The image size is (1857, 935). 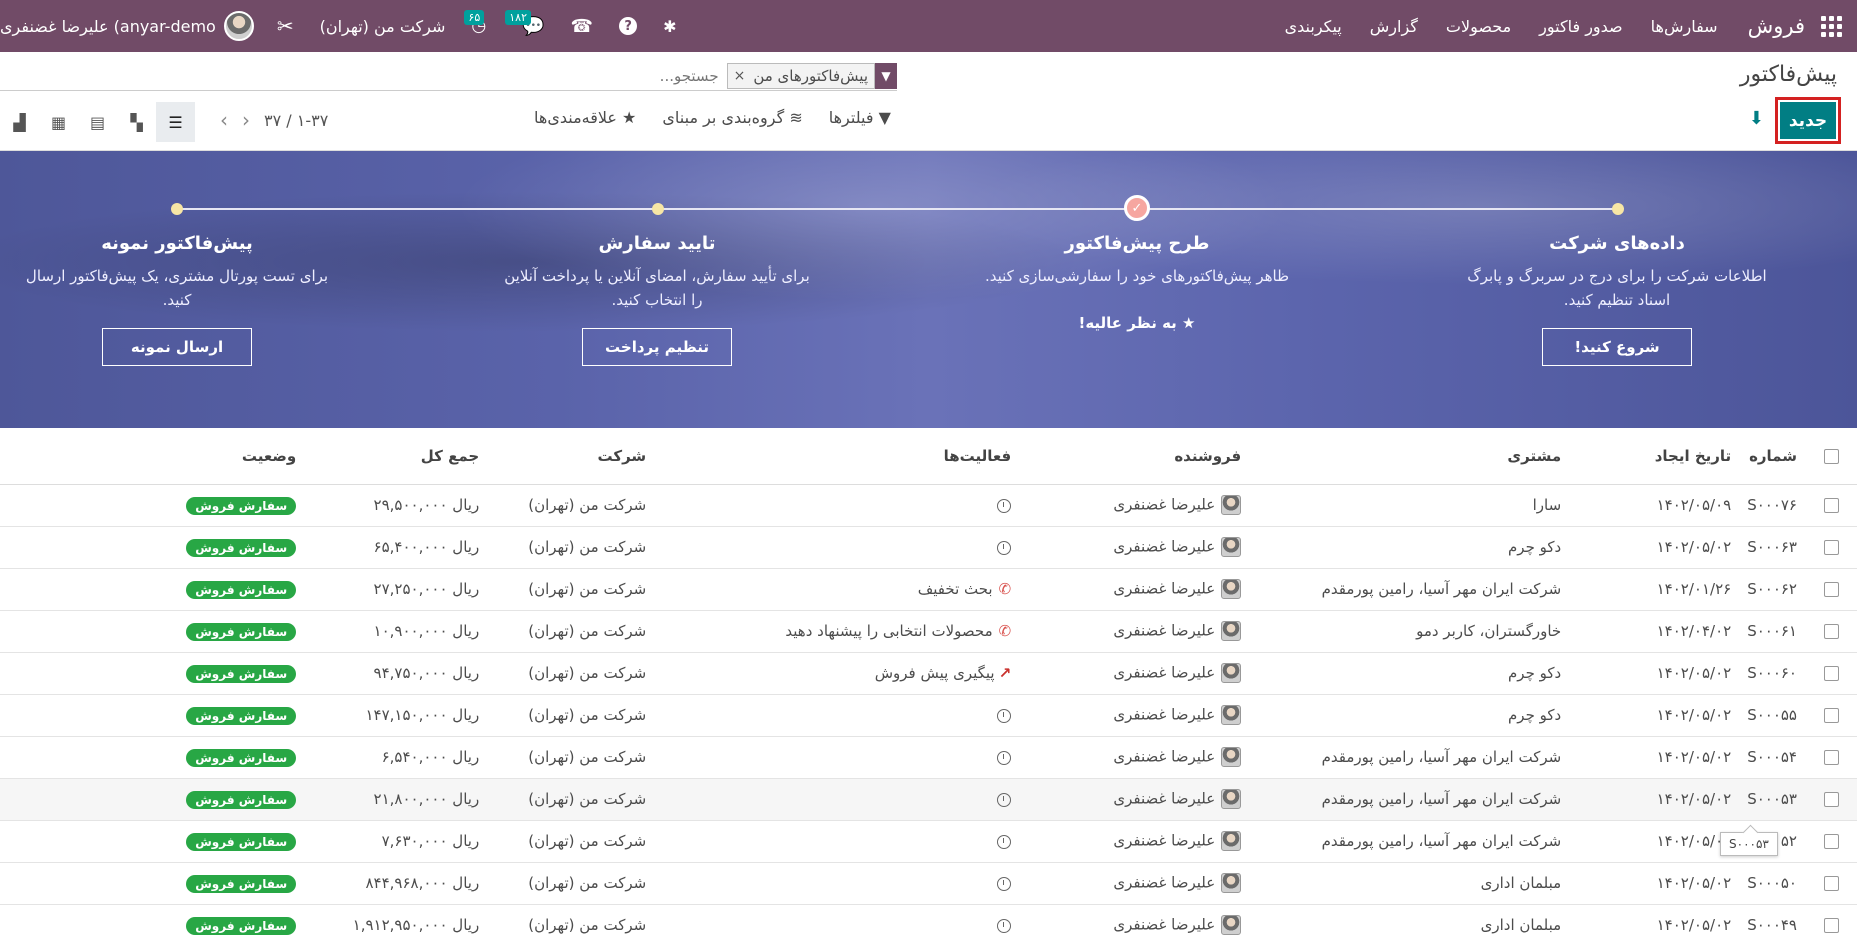 I want to click on menu-invoicing: صدور فاکتور, so click(x=1580, y=26).